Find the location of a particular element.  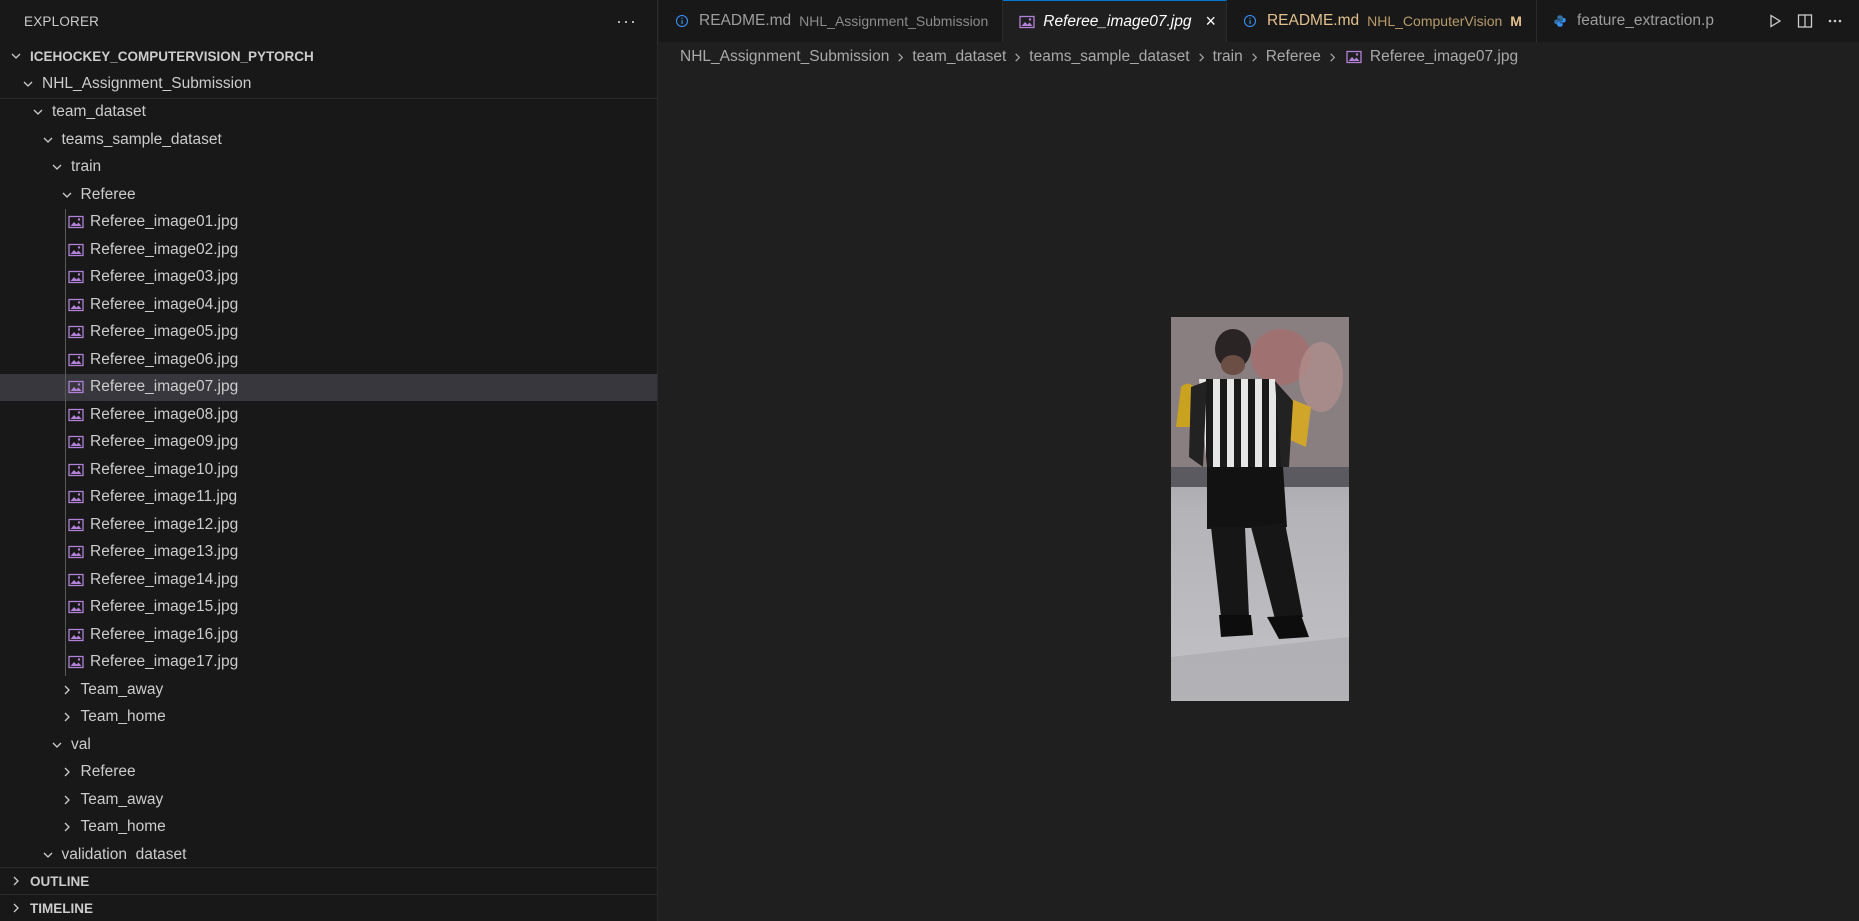

tree-file-referee-image01-jpg: Referee_image01.jpg is located at coordinates (328, 222).